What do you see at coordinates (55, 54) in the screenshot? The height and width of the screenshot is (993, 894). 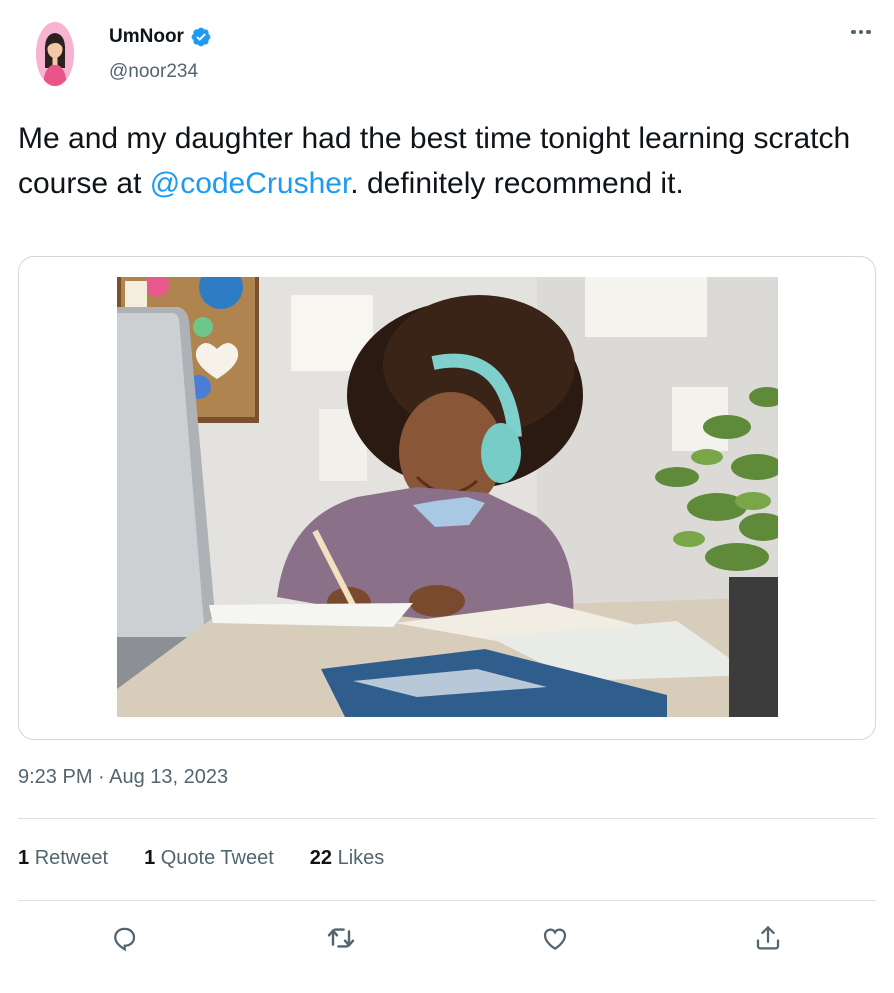 I see `avatar` at bounding box center [55, 54].